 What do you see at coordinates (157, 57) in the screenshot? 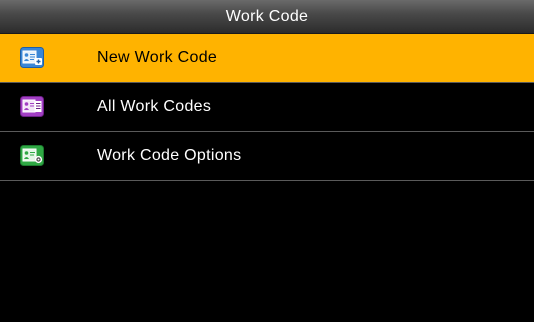
I see `menu-item-label: New Work Code` at bounding box center [157, 57].